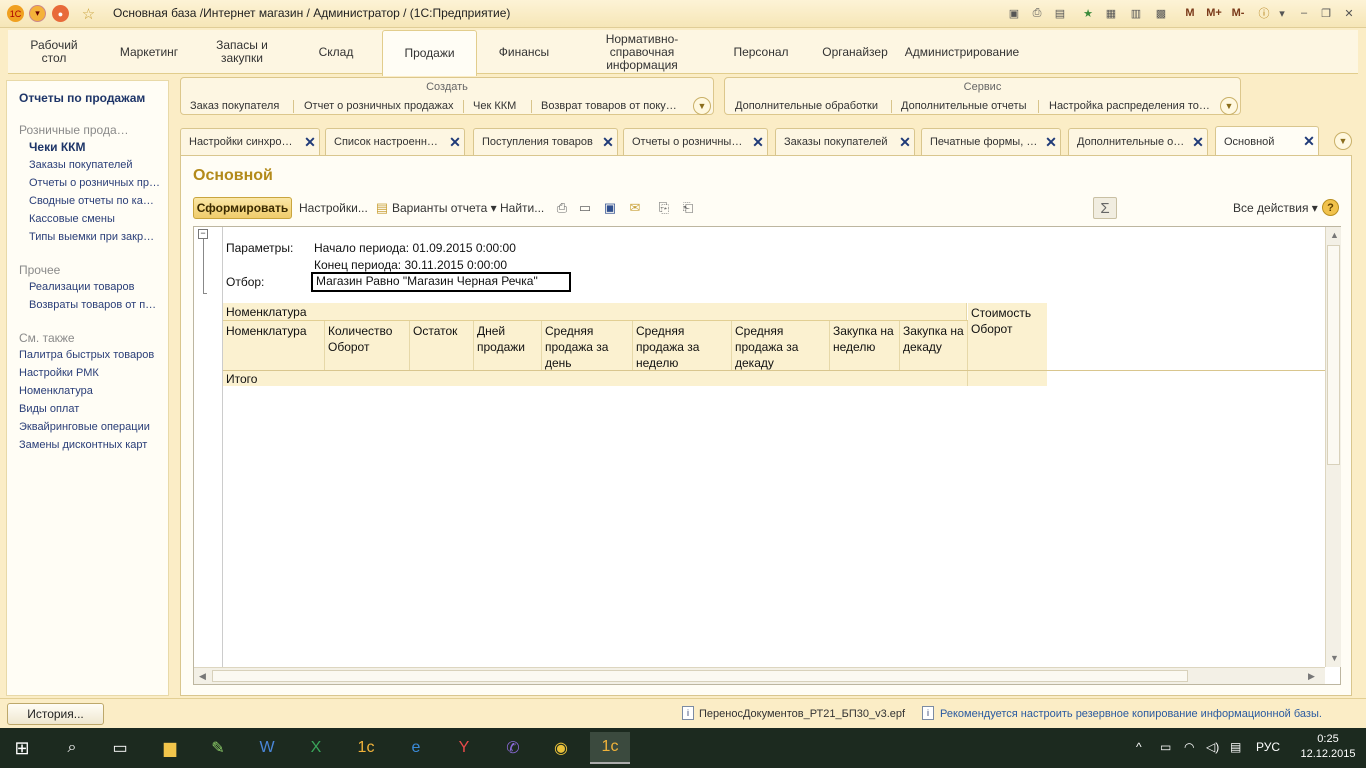 The width and height of the screenshot is (1366, 768). Describe the element at coordinates (444, 208) in the screenshot. I see `report-variants-button: Варианты отчета ▾` at that location.